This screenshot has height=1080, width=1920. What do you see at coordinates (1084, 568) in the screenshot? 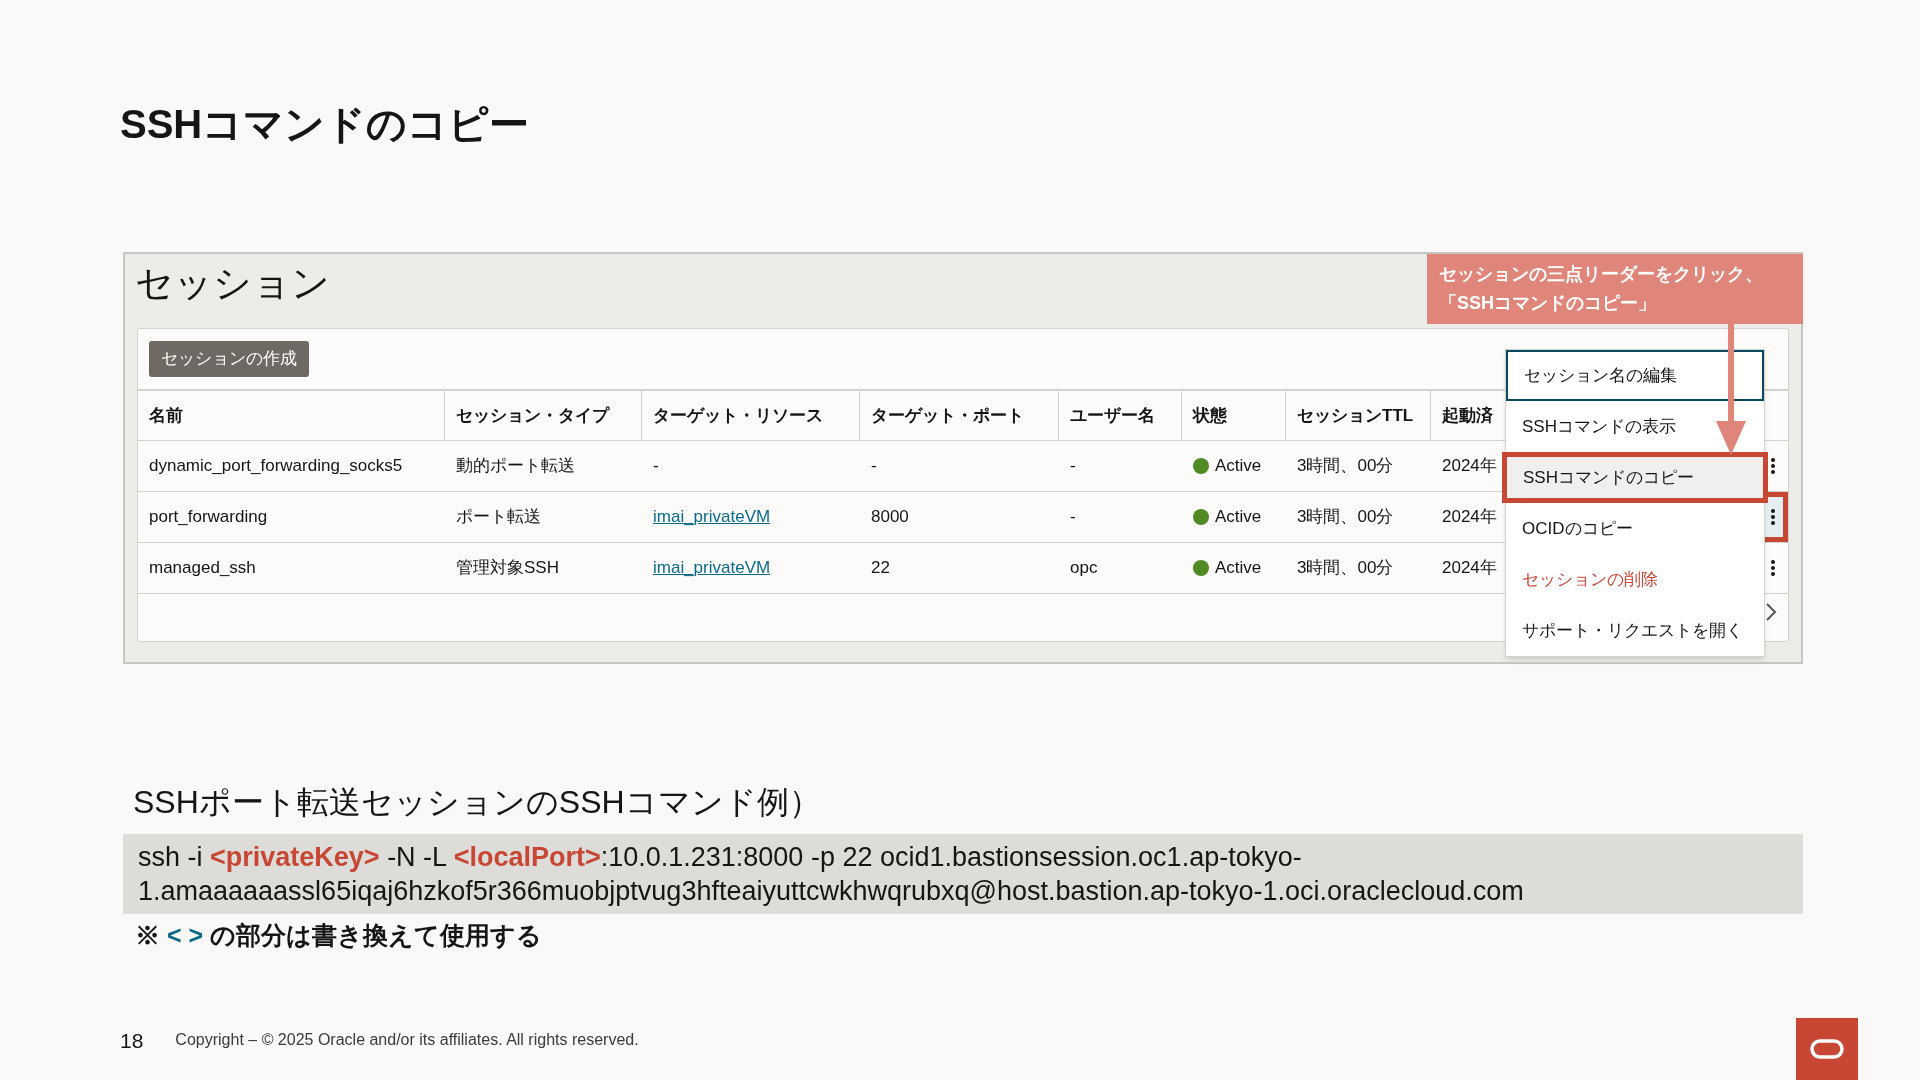
I see `table-cell: opc` at bounding box center [1084, 568].